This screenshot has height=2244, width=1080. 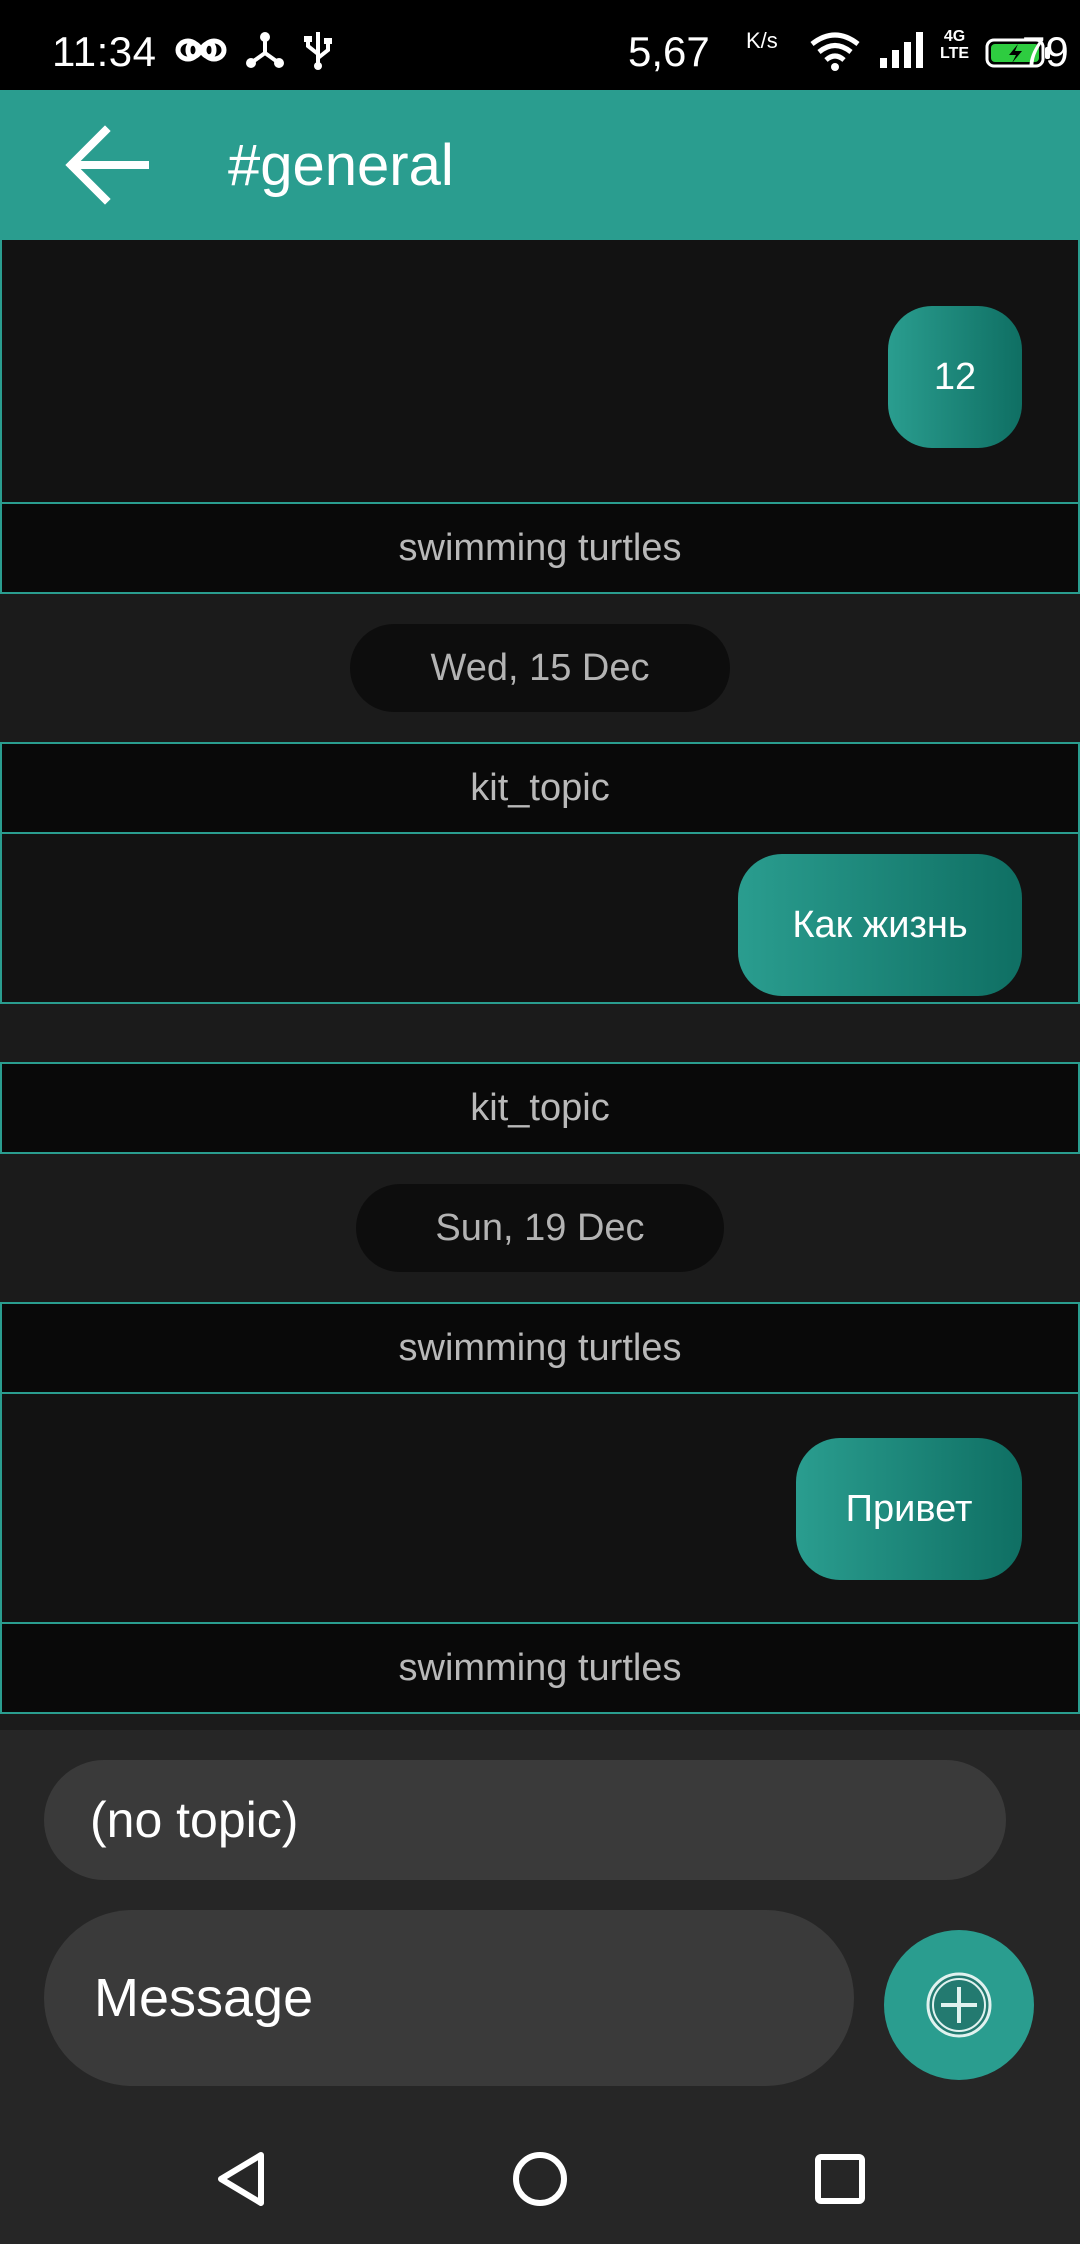 What do you see at coordinates (540, 372) in the screenshot?
I see `message-row: 12` at bounding box center [540, 372].